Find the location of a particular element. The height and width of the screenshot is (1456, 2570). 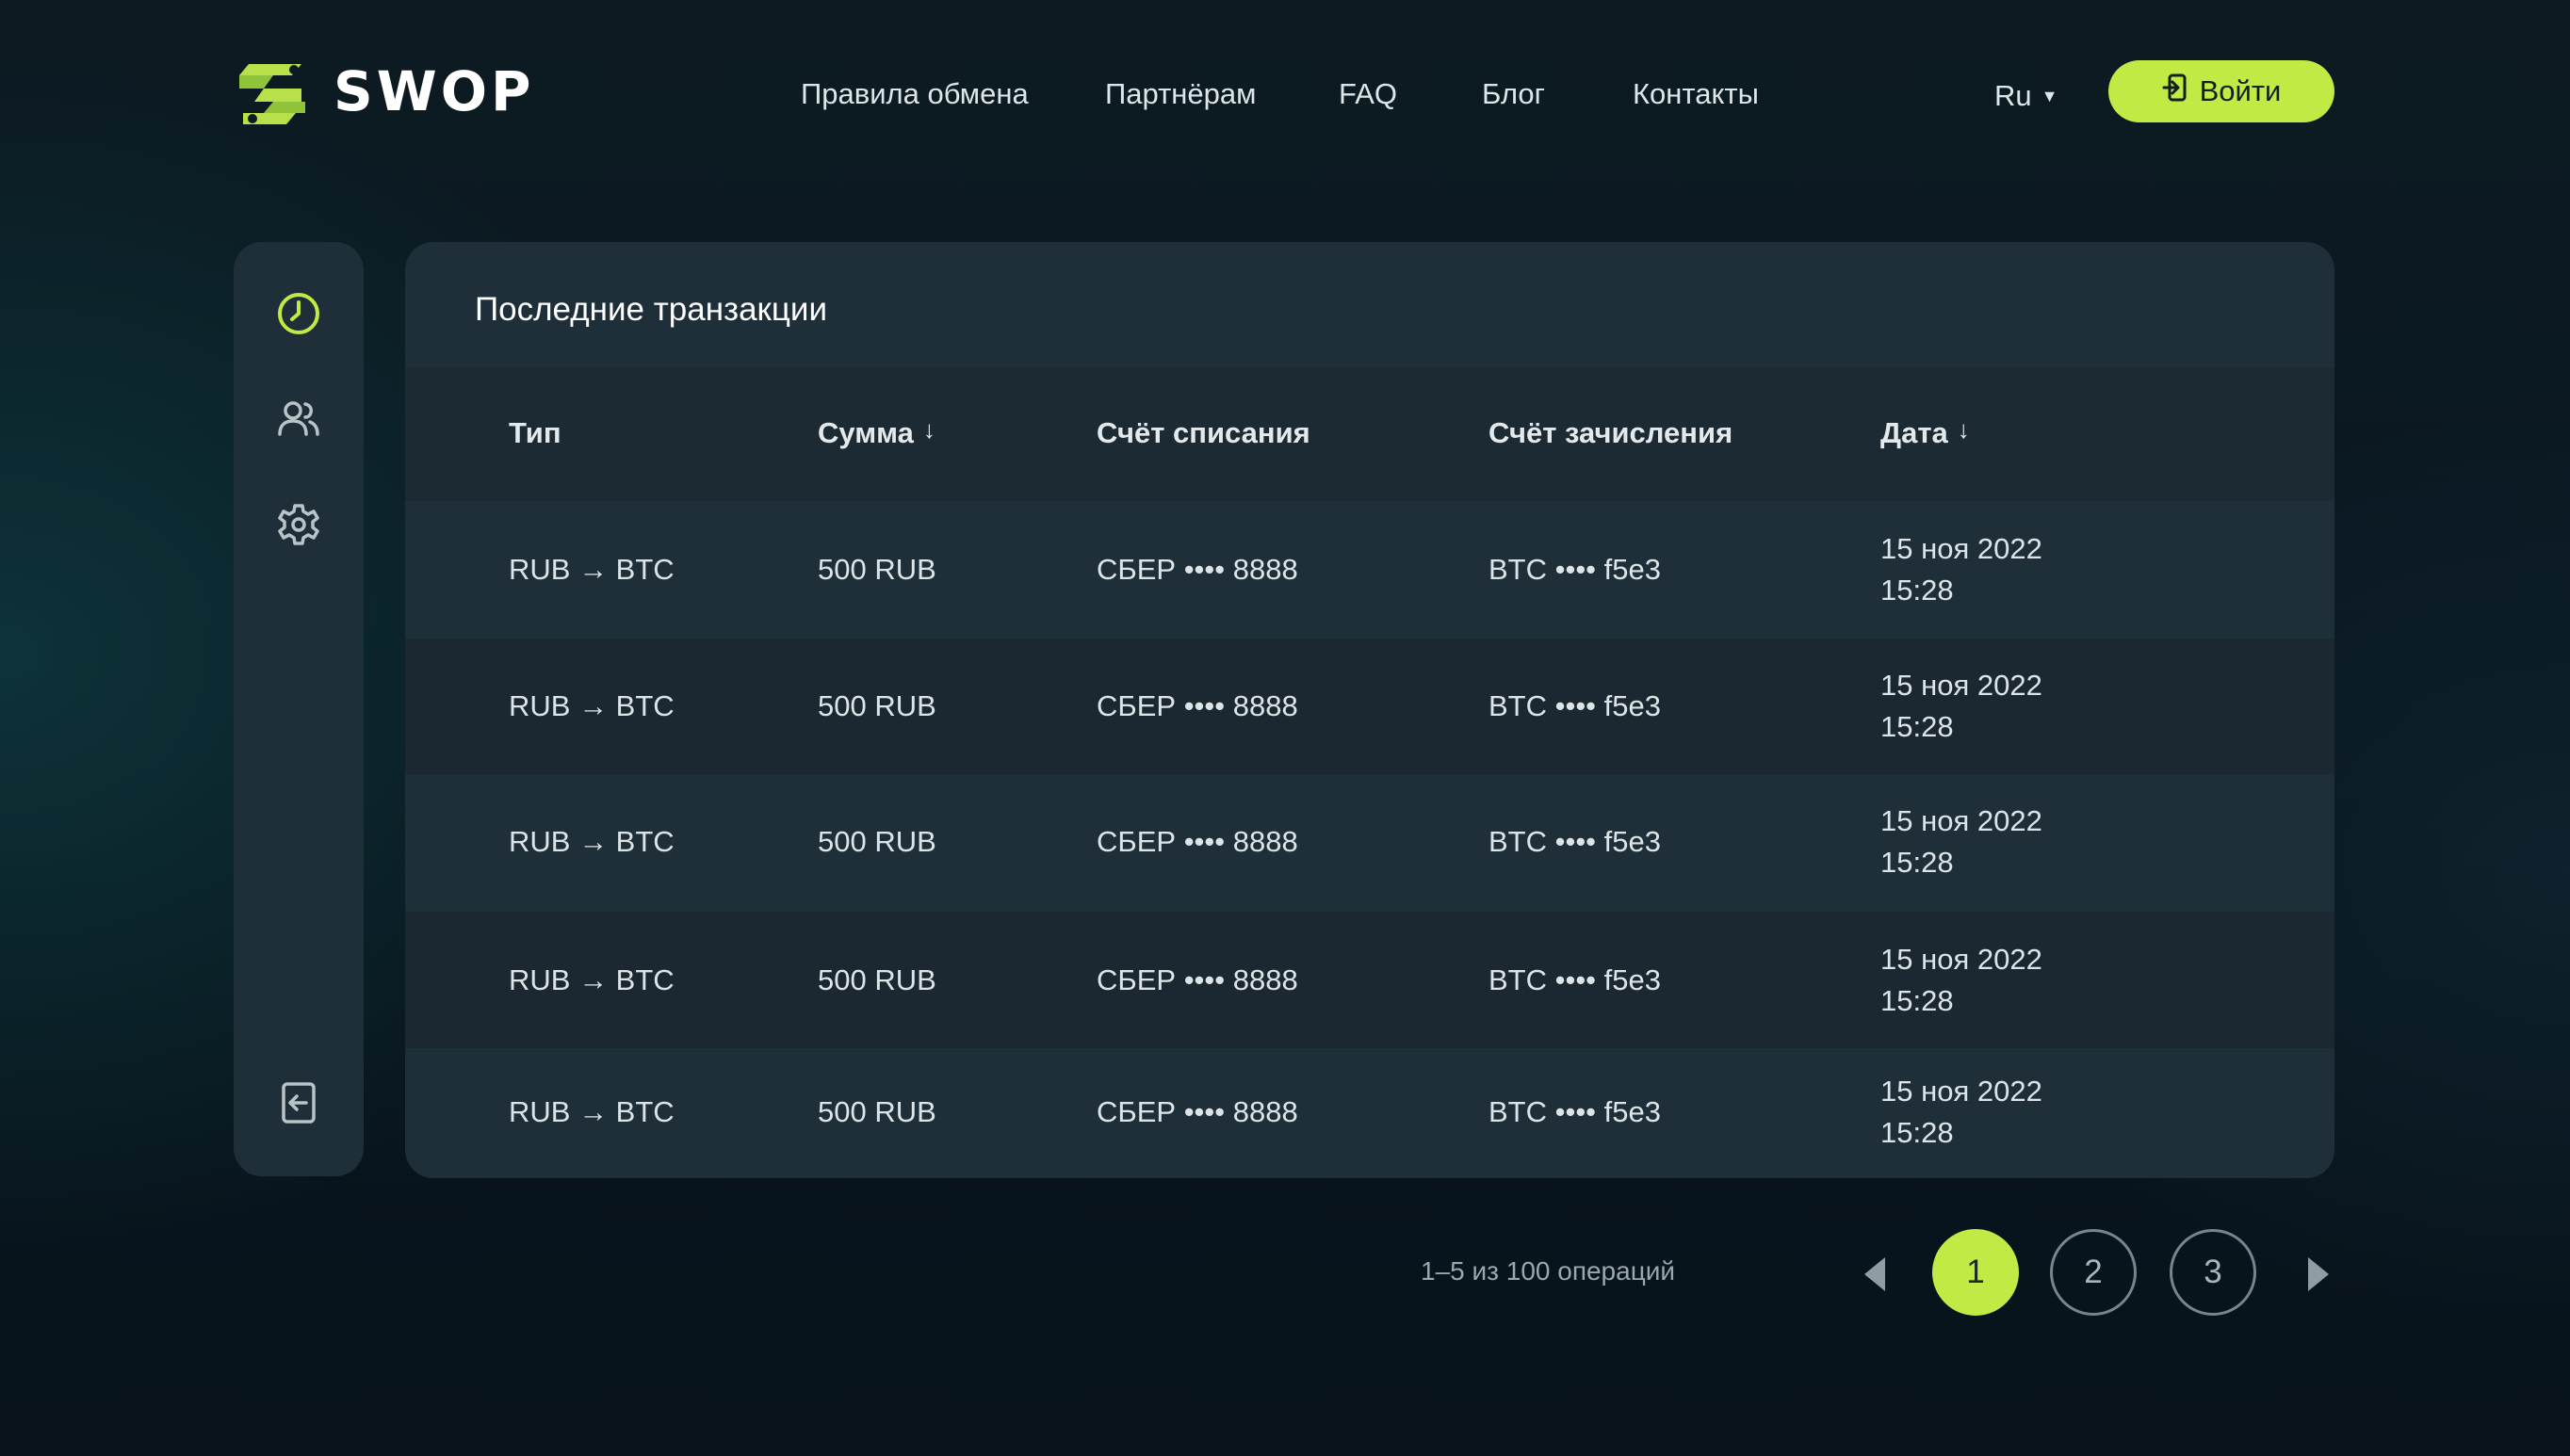

swop-logo-icon is located at coordinates (272, 91).